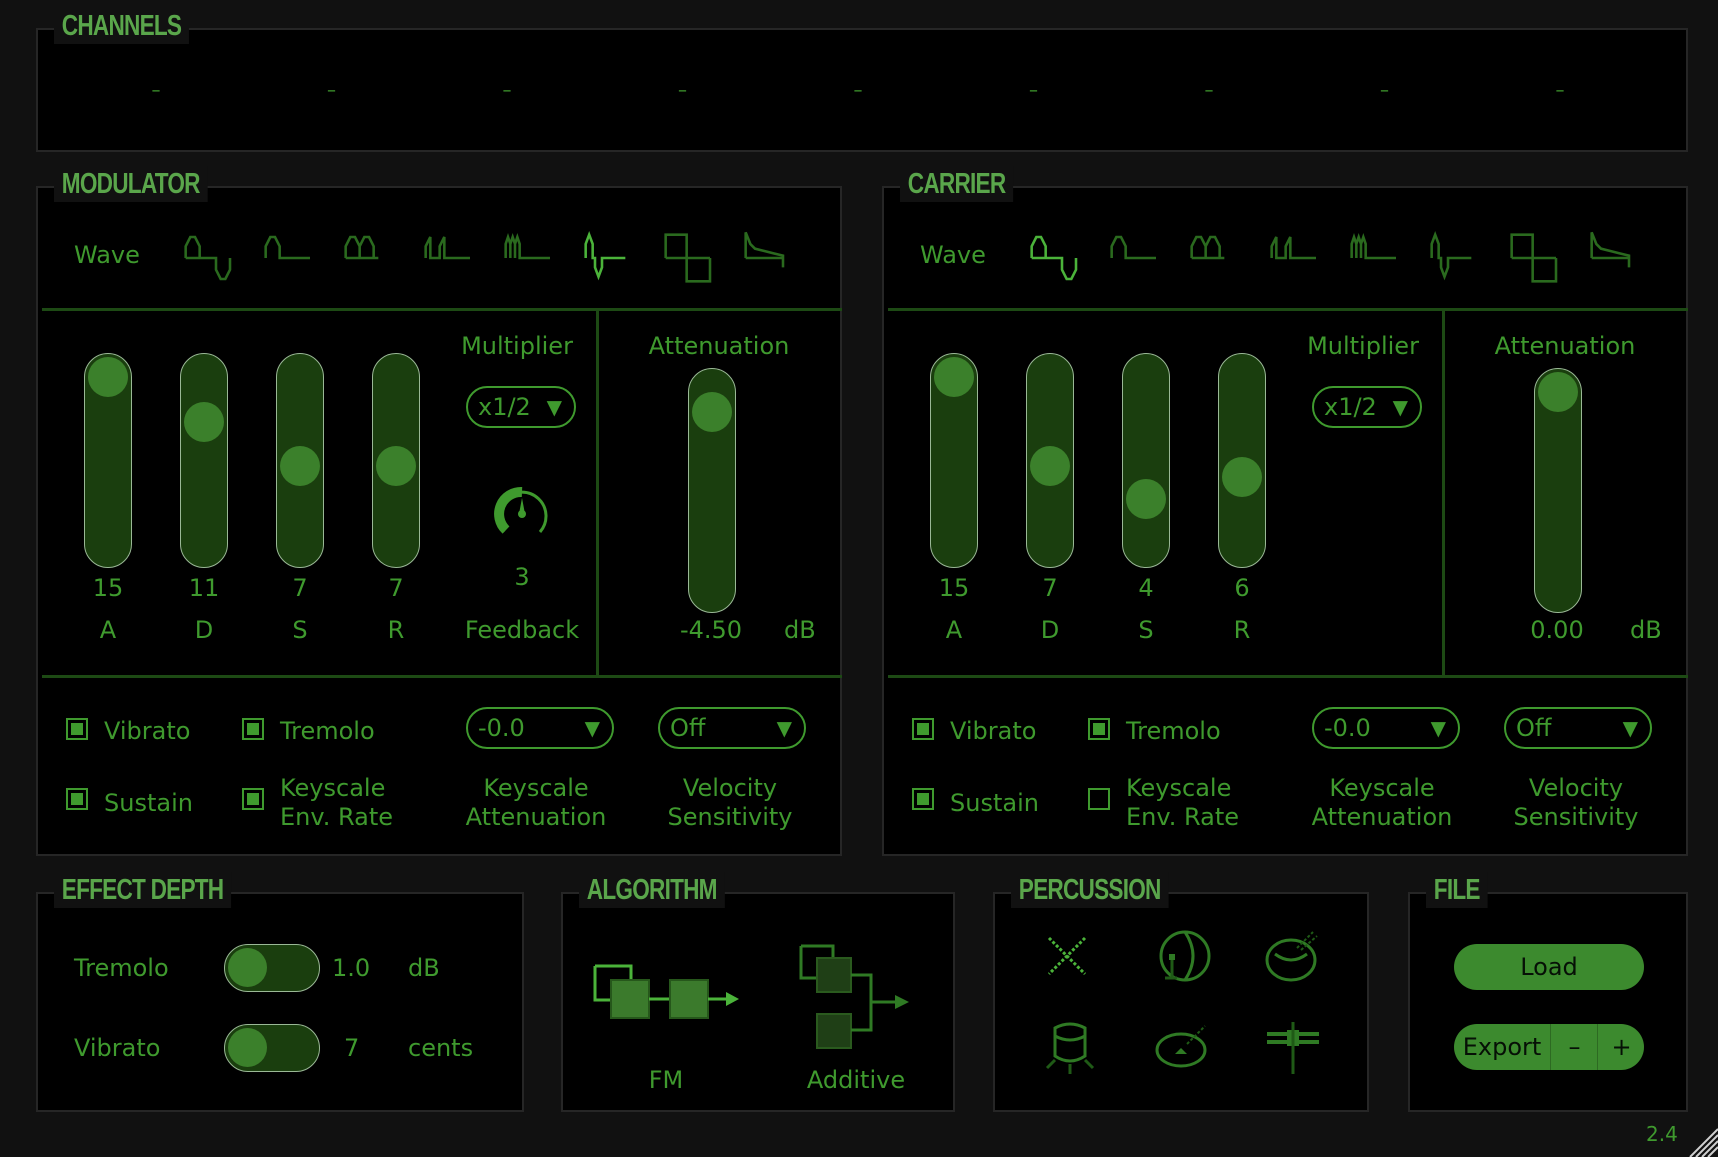  What do you see at coordinates (522, 630) in the screenshot?
I see `feedback-label: Feedback` at bounding box center [522, 630].